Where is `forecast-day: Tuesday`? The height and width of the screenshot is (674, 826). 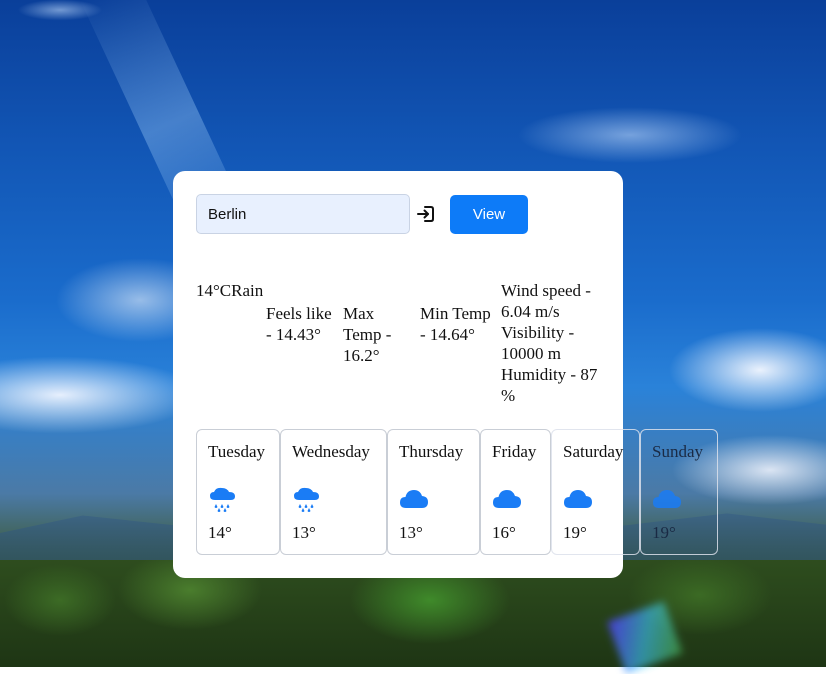
forecast-day: Tuesday is located at coordinates (236, 451).